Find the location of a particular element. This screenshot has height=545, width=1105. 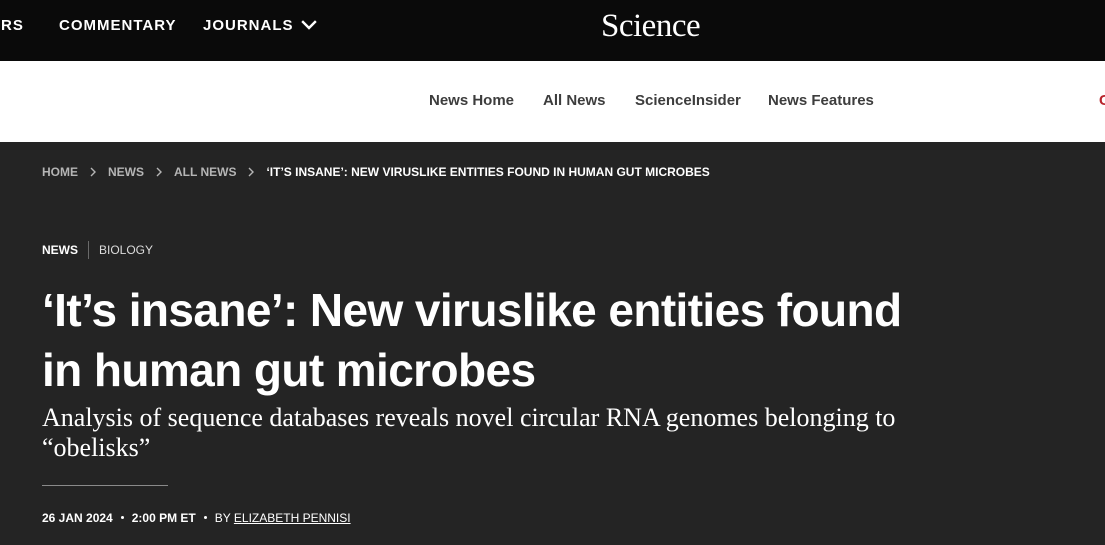

sub-nav-news-home: News Home is located at coordinates (471, 101).